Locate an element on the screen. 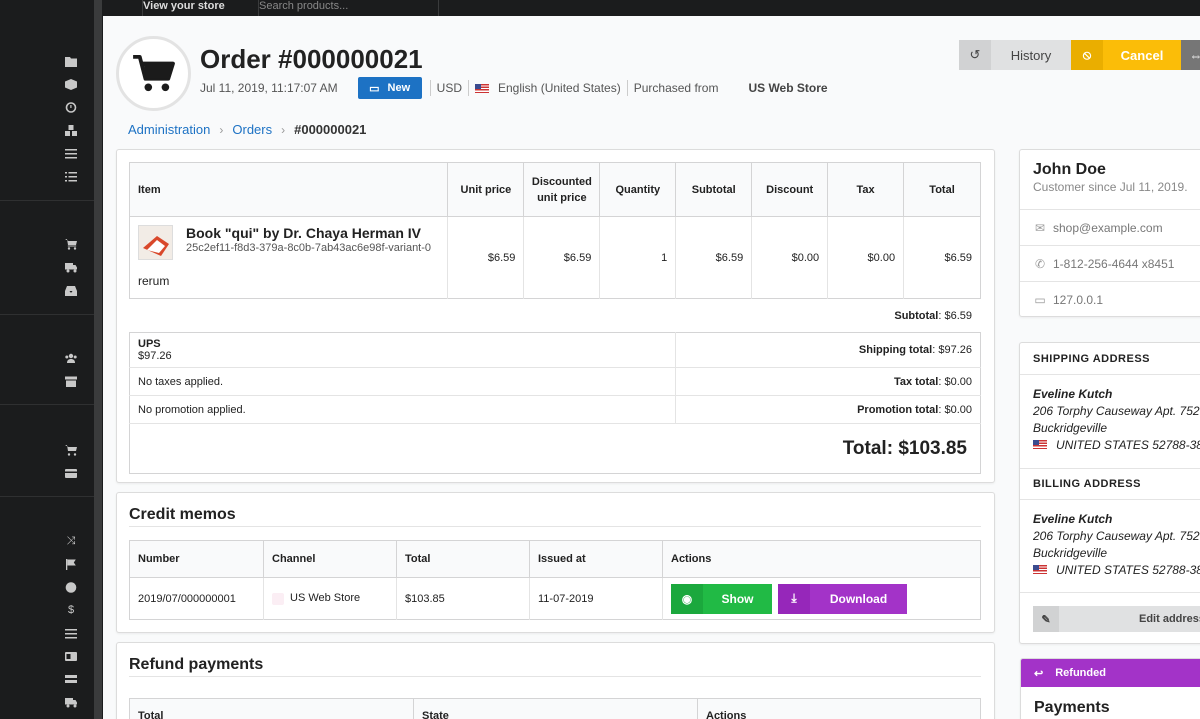  subtotal: $6.59 is located at coordinates (713, 257).